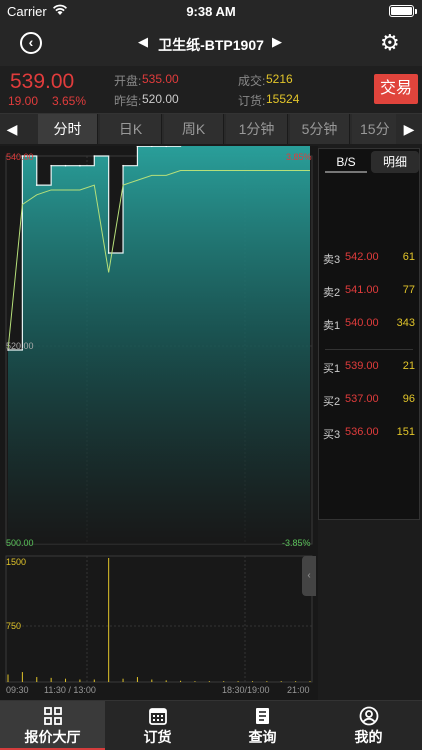 This screenshot has height=750, width=422. What do you see at coordinates (70, 690) in the screenshot?
I see `time-label-noon: 11:30 / 13:00` at bounding box center [70, 690].